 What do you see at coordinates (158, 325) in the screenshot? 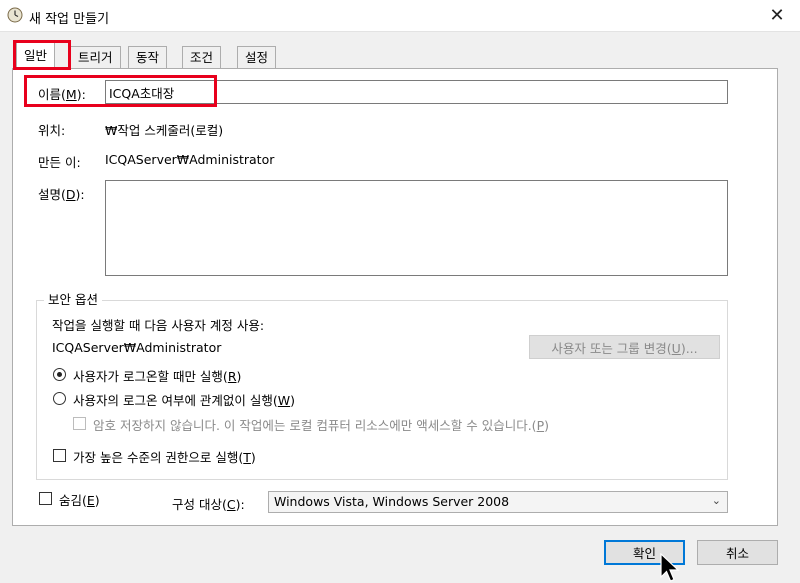
I see `run-as-text: 작업을 실행할 때 다음 사용자 계정 사용:` at bounding box center [158, 325].